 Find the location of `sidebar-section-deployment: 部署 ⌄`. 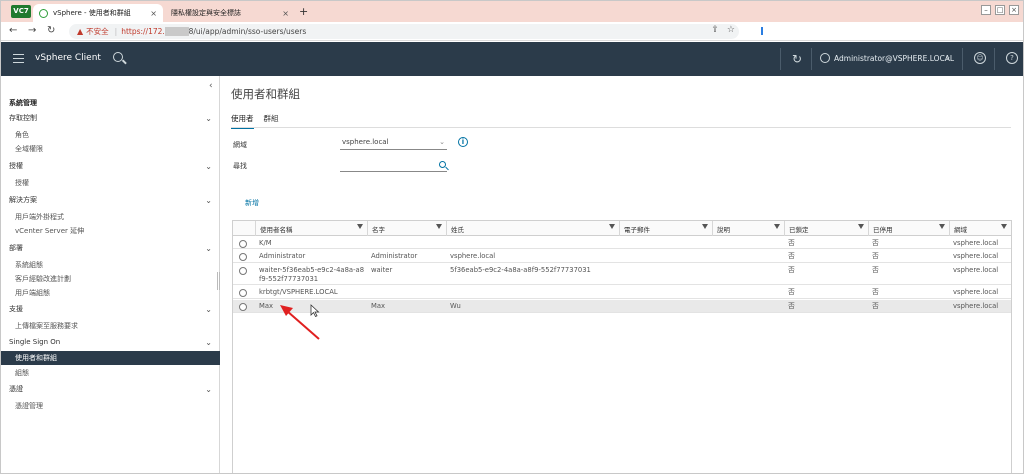

sidebar-section-deployment: 部署 ⌄ is located at coordinates (110, 248).